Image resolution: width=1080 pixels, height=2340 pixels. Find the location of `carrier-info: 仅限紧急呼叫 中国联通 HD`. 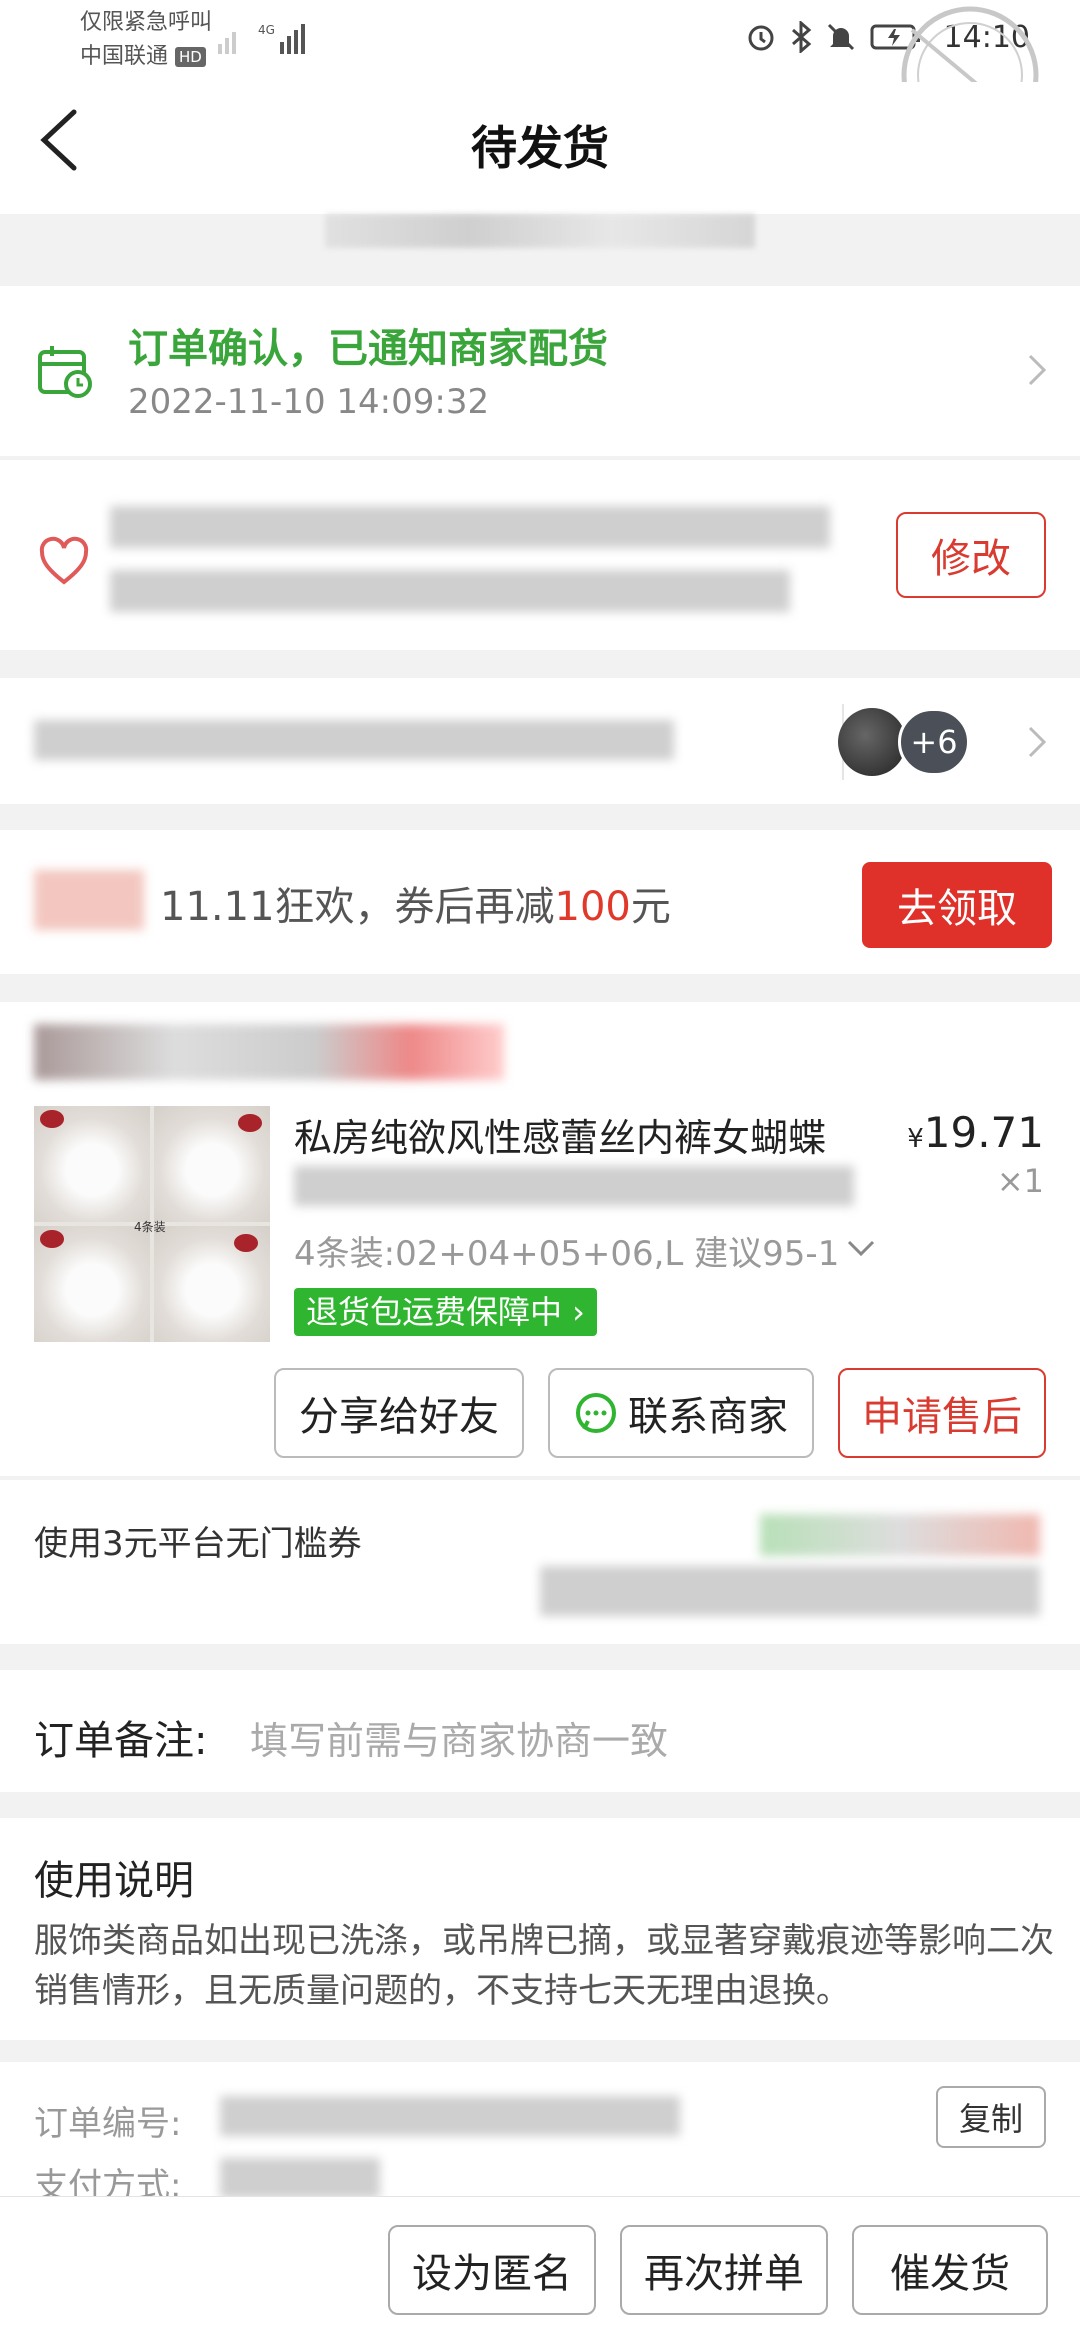

carrier-info: 仅限紧急呼叫 中国联通 HD is located at coordinates (146, 40).